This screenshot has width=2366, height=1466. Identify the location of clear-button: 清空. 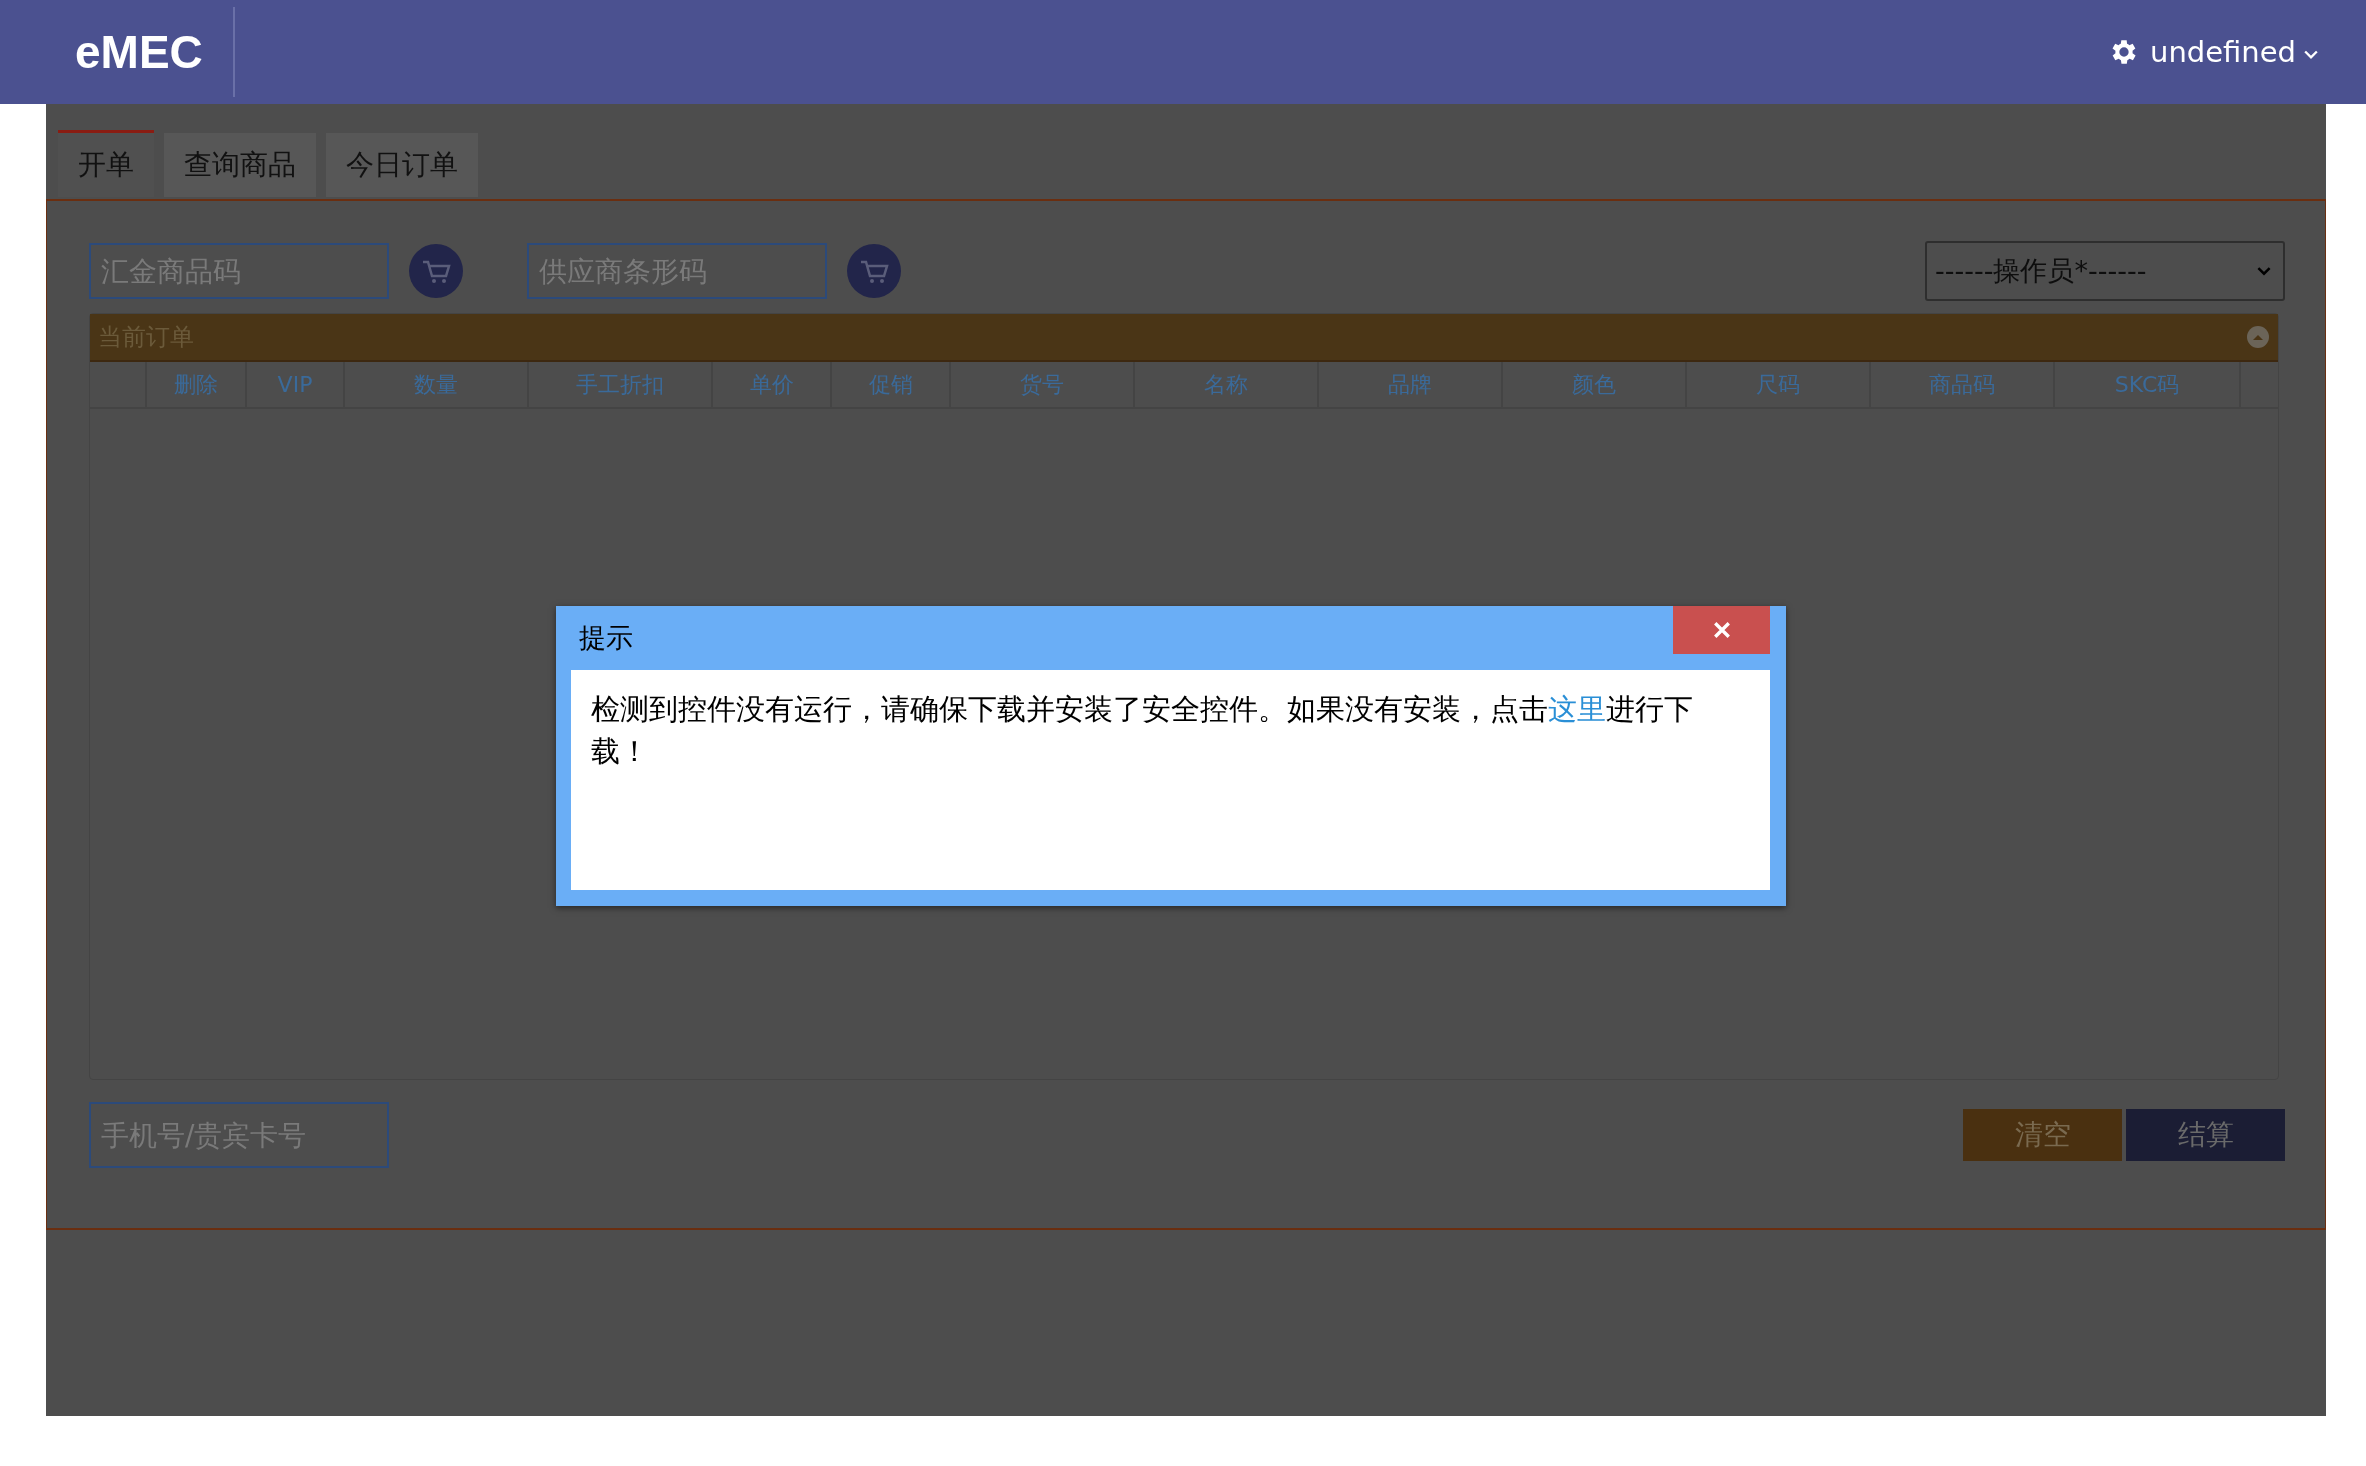
(2042, 1135).